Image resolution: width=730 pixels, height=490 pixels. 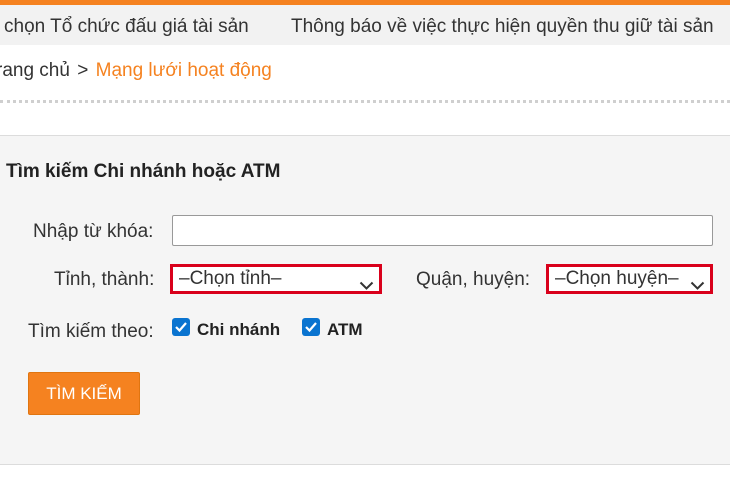 What do you see at coordinates (238, 330) in the screenshot?
I see `branch-checkbox-label: Chi nhánh` at bounding box center [238, 330].